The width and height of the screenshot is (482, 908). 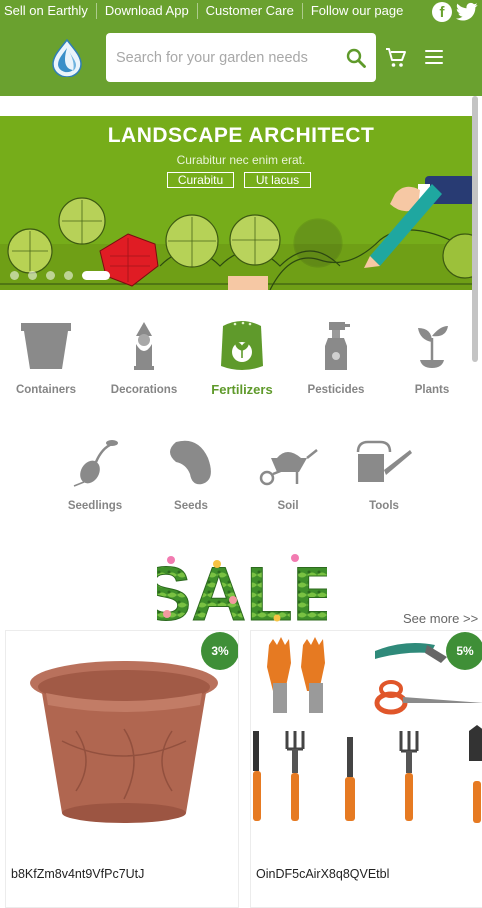 I want to click on header-spacer, so click(x=241, y=106).